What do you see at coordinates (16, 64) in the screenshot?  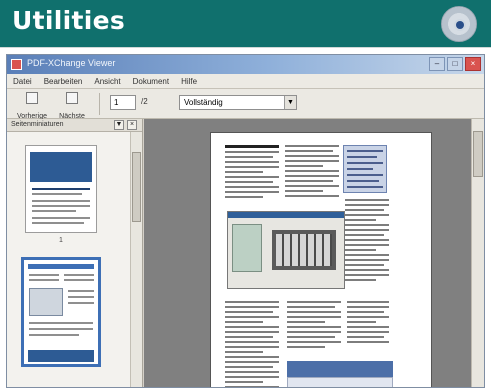 I see `app-icon` at bounding box center [16, 64].